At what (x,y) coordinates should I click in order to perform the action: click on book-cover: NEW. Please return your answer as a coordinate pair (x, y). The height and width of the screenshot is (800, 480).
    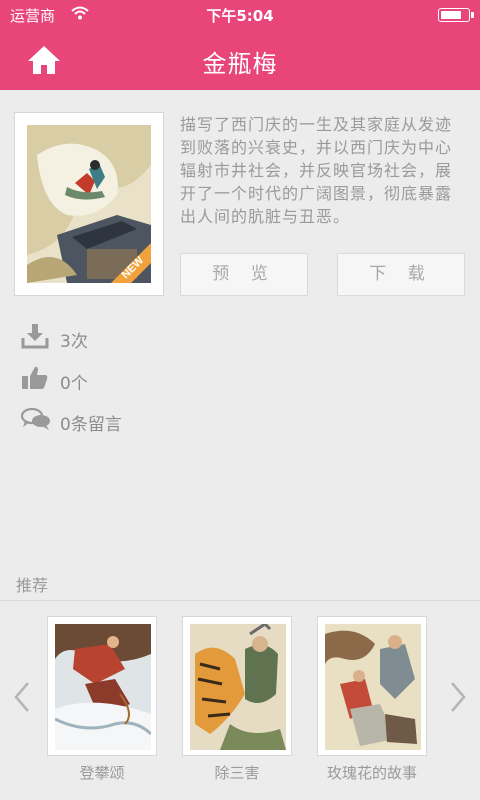
    Looking at the image, I should click on (89, 204).